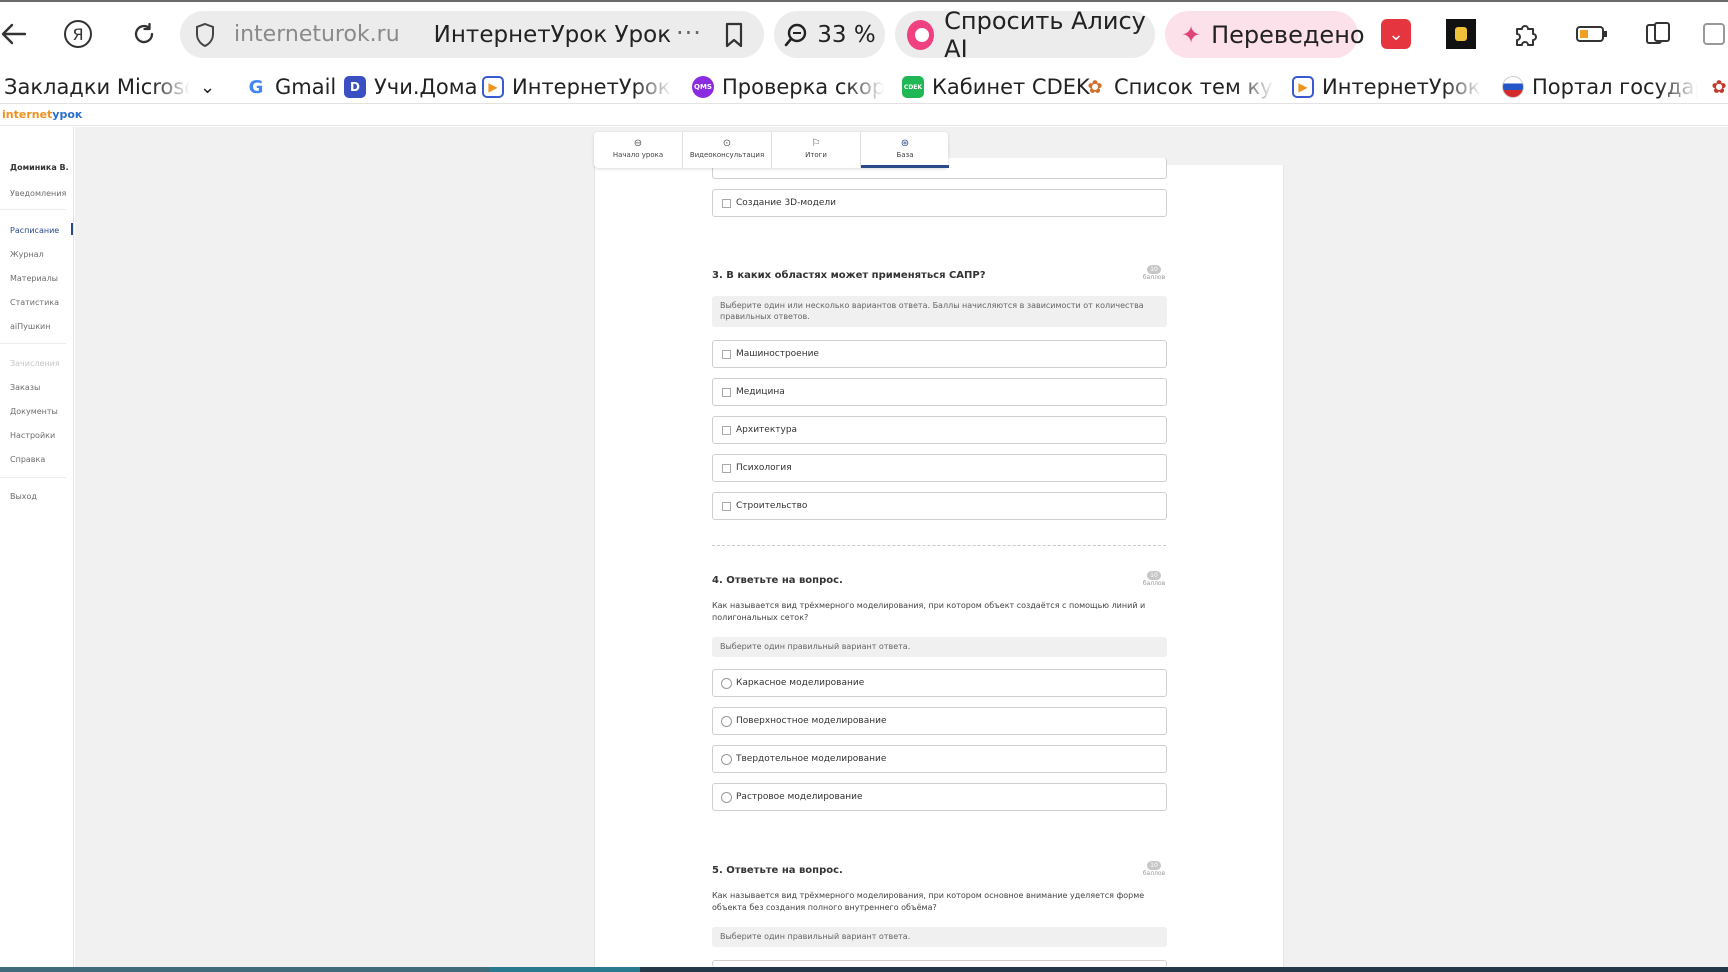  Describe the element at coordinates (493, 87) in the screenshot. I see `interneturok-icon: ▶` at that location.